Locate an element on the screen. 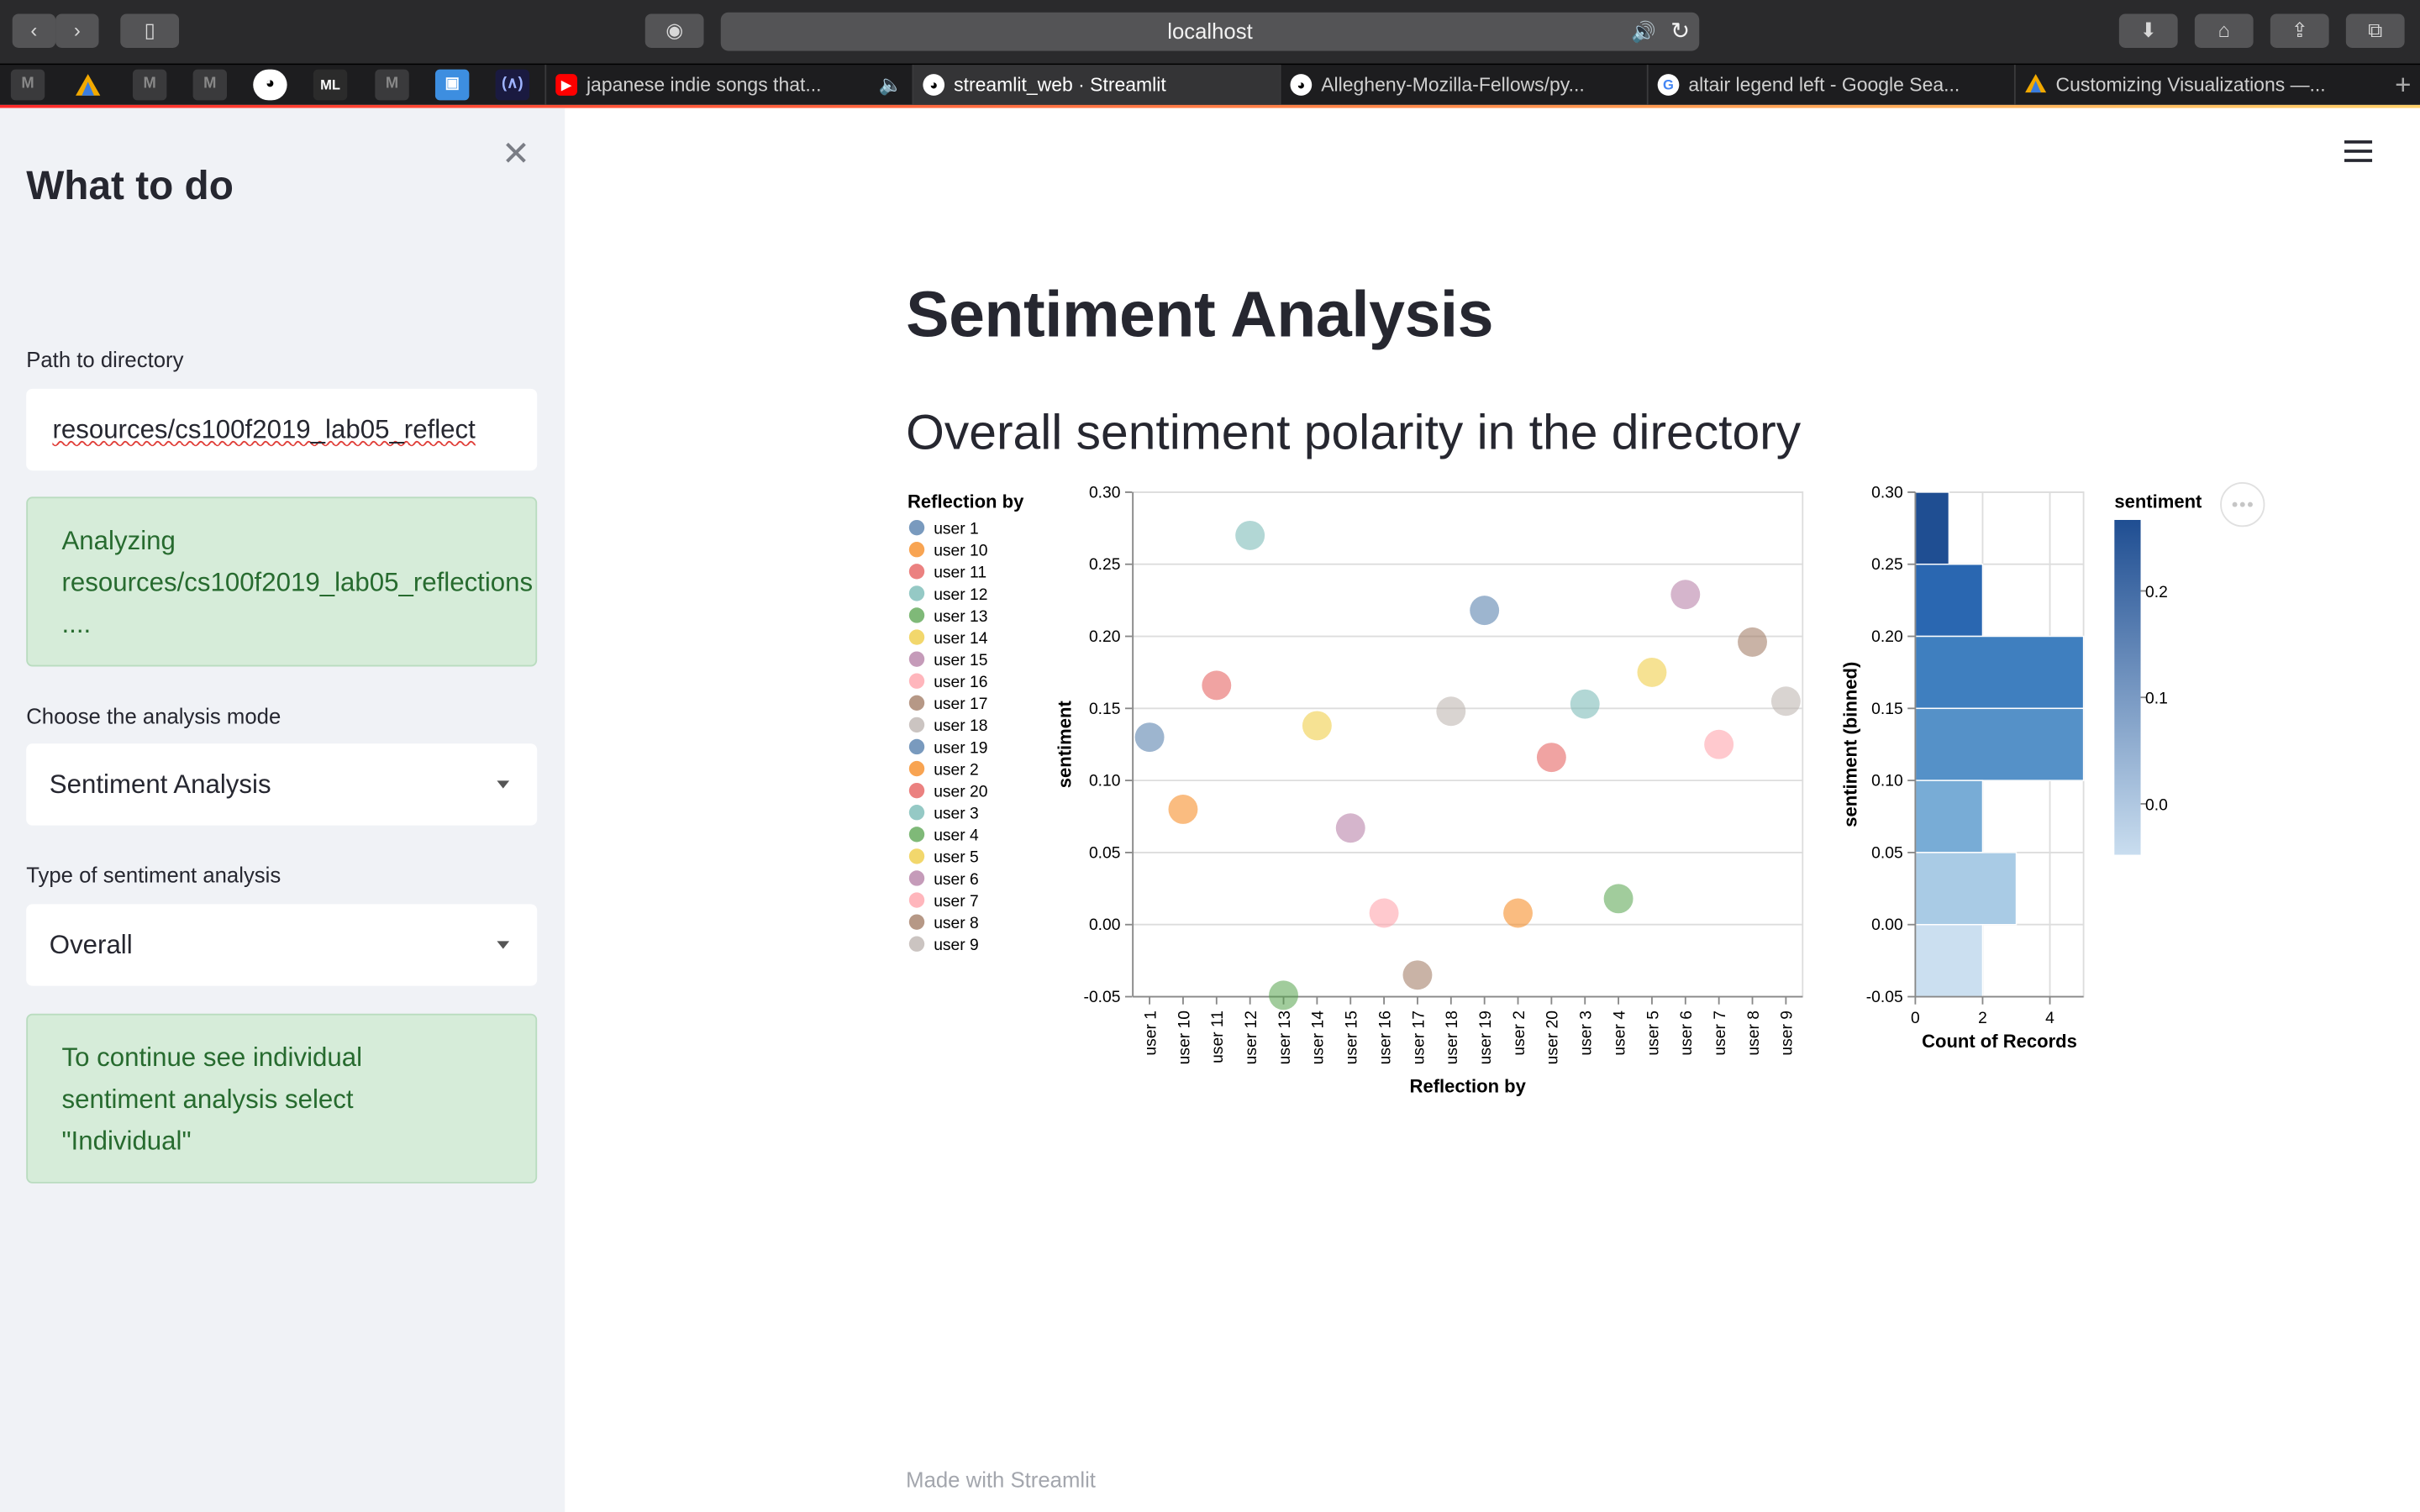  mode-select: Sentiment Analysis is located at coordinates (282, 784).